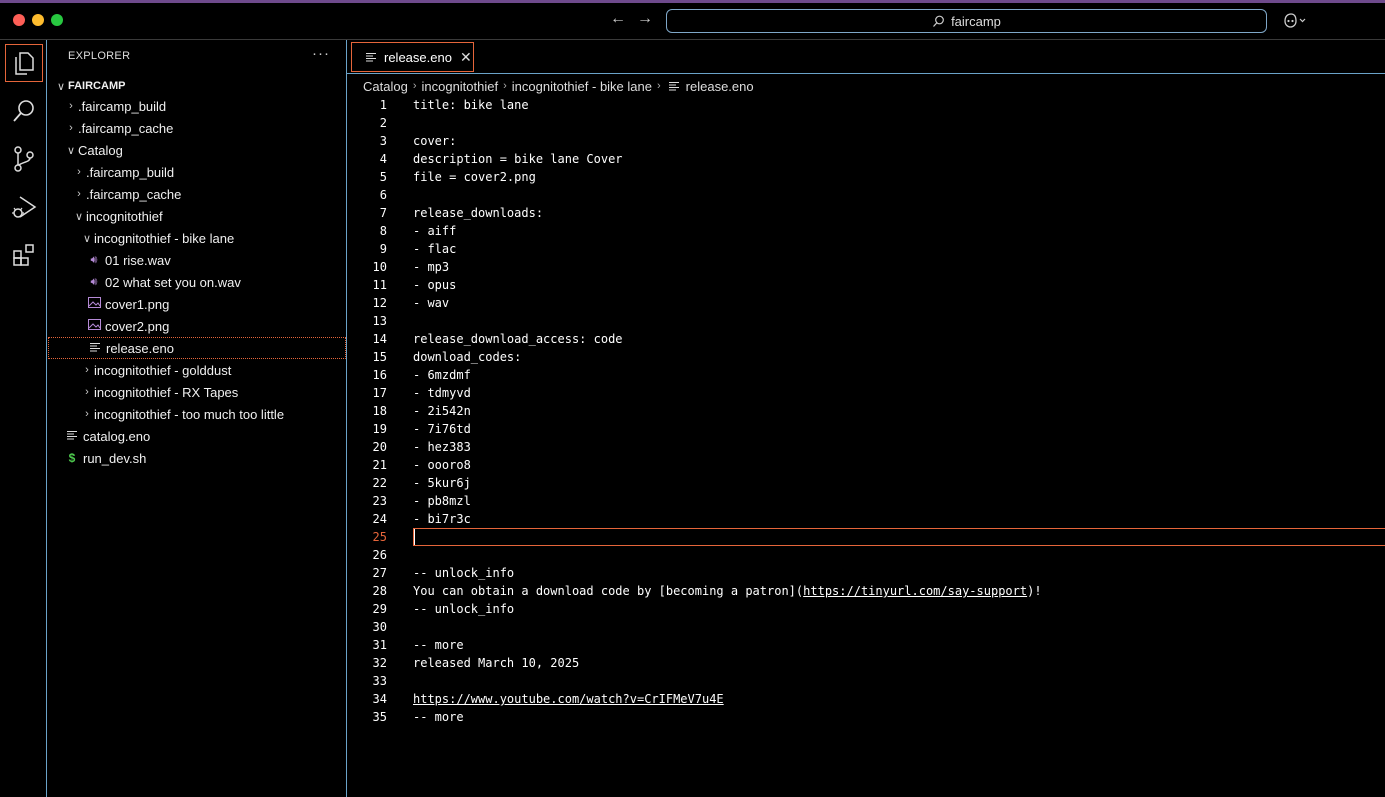  I want to click on code-line: 9 - flac, so click(866, 249).